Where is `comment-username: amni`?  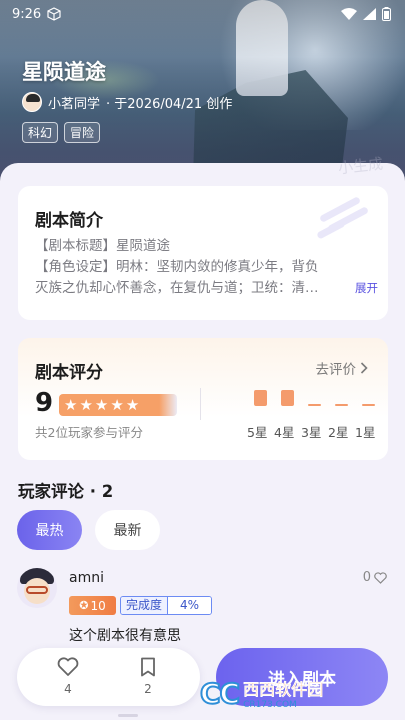
comment-username: amni is located at coordinates (86, 578).